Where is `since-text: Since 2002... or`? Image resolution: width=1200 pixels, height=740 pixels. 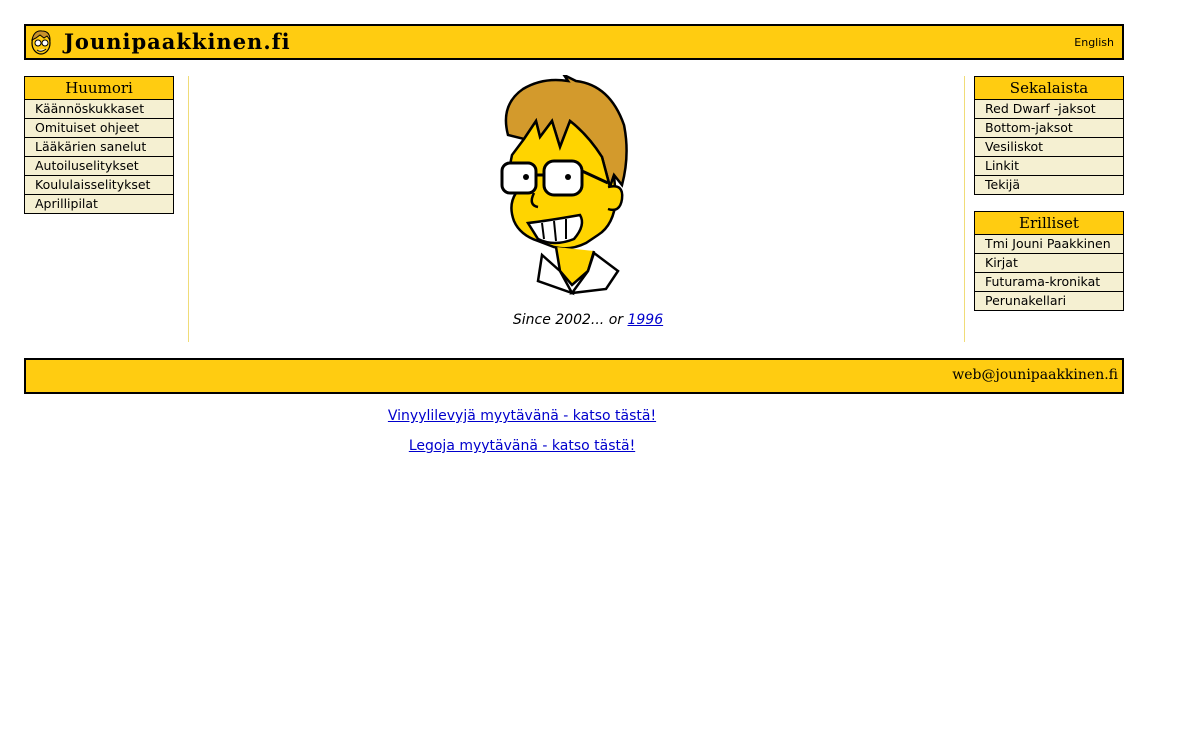
since-text: Since 2002... or is located at coordinates (568, 320).